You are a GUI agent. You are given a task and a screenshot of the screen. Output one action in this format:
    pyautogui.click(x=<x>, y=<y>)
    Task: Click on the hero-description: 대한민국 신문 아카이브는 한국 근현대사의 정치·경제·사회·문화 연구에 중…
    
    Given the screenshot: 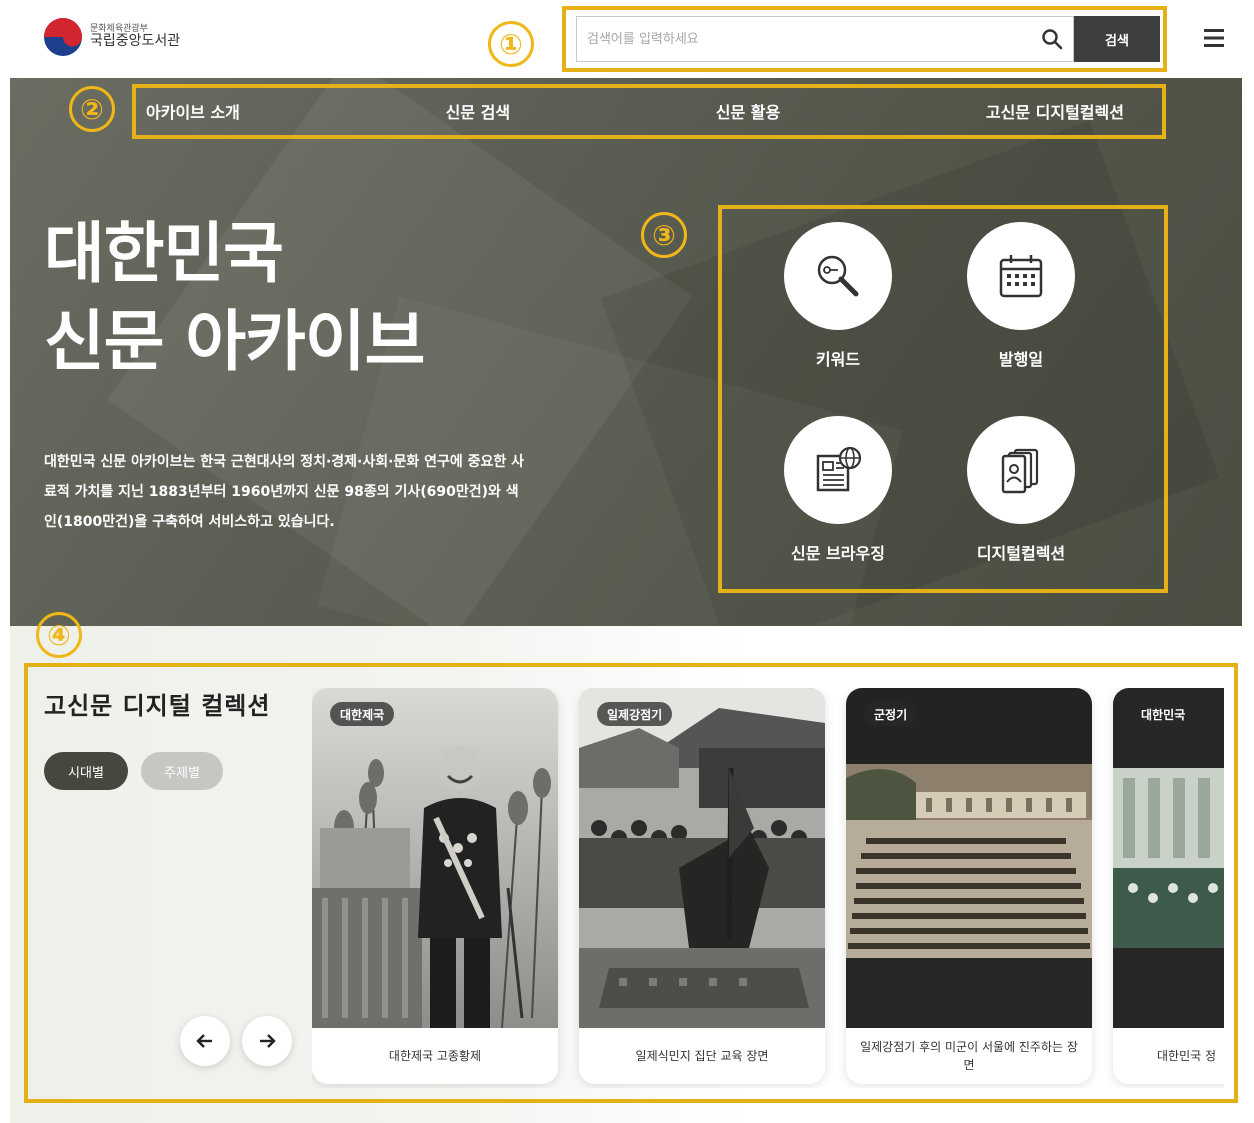 What is the action you would take?
    pyautogui.click(x=284, y=492)
    